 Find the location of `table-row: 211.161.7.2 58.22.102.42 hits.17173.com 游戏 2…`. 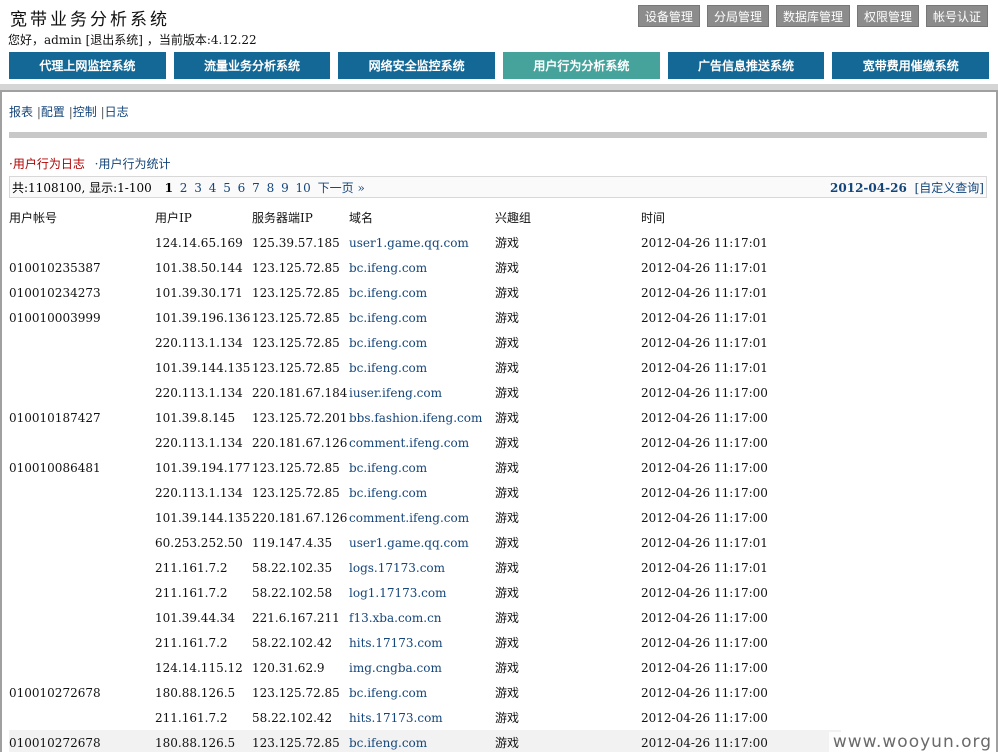

table-row: 211.161.7.2 58.22.102.42 hits.17173.com 游戏 2… is located at coordinates (425, 717).